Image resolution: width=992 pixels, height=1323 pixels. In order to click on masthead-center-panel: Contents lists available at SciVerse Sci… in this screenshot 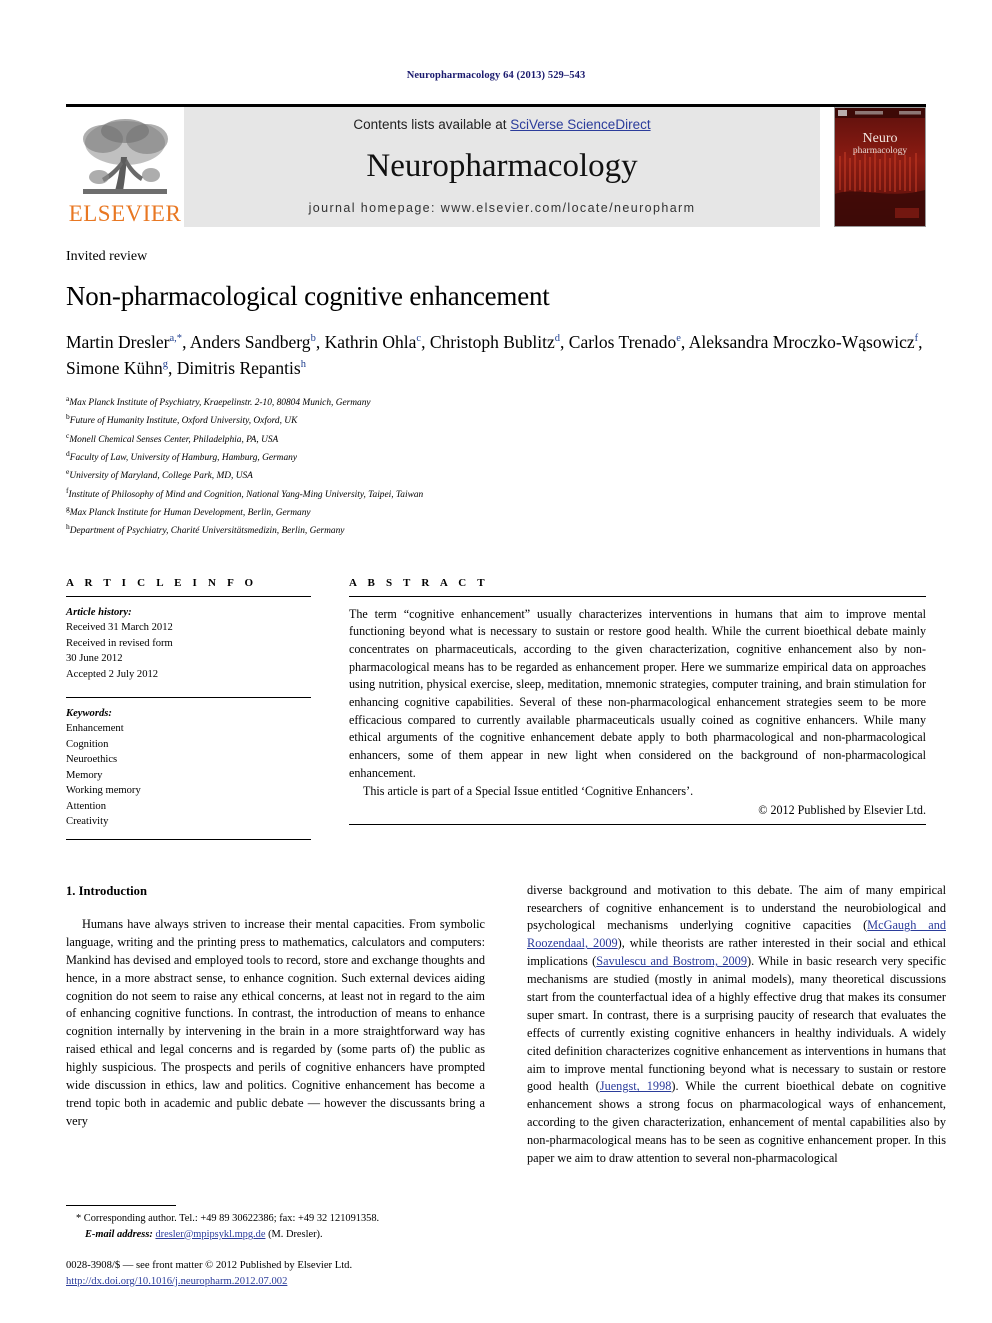, I will do `click(502, 167)`.